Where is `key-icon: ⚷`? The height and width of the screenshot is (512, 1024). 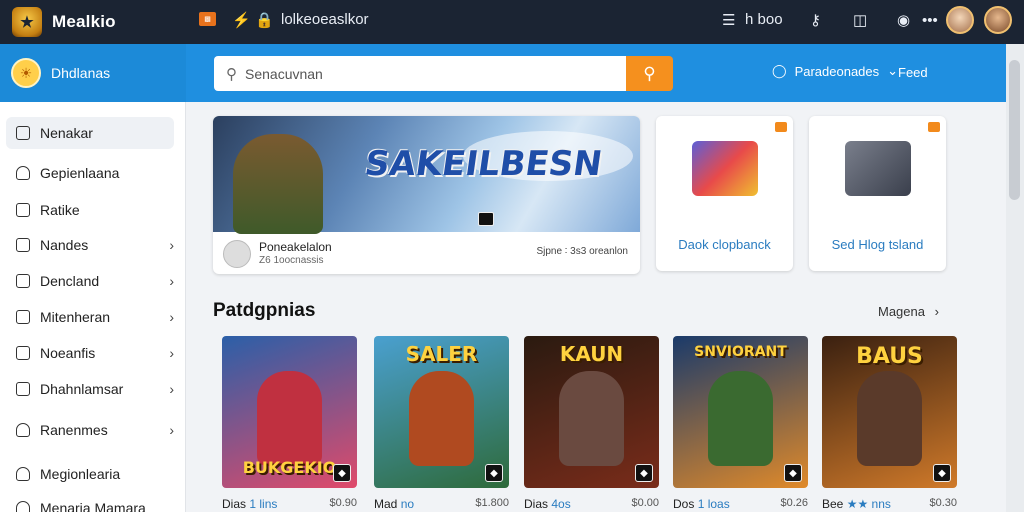
key-icon: ⚷ is located at coordinates (815, 21).